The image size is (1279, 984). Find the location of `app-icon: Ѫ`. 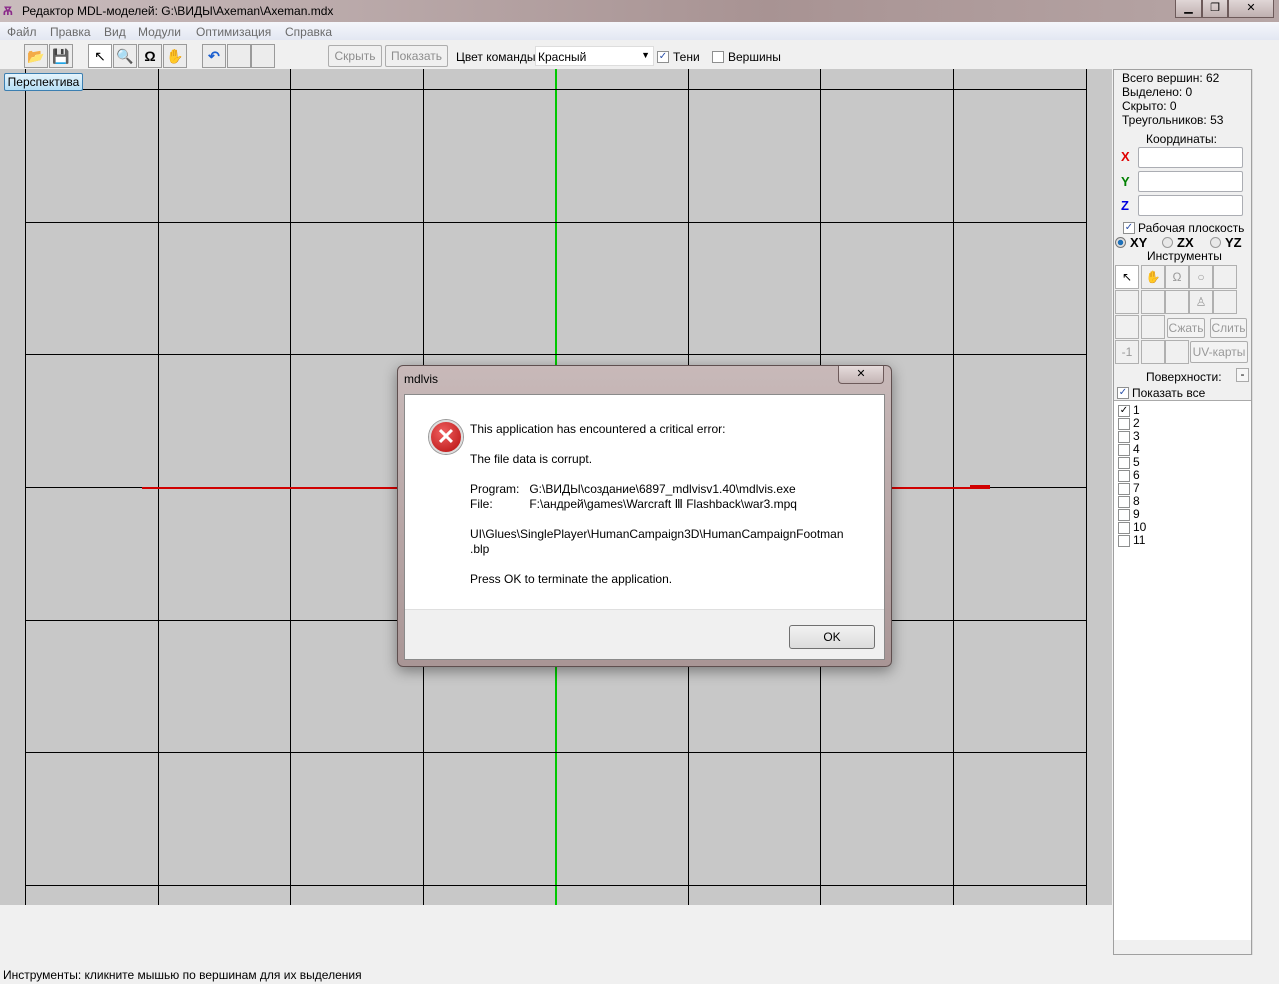

app-icon: Ѫ is located at coordinates (8, 11).